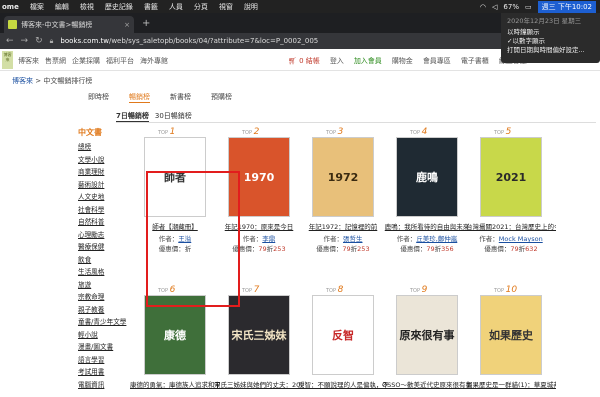 The height and width of the screenshot is (397, 600). Describe the element at coordinates (356, 122) in the screenshot. I see `tabs-divider` at that location.